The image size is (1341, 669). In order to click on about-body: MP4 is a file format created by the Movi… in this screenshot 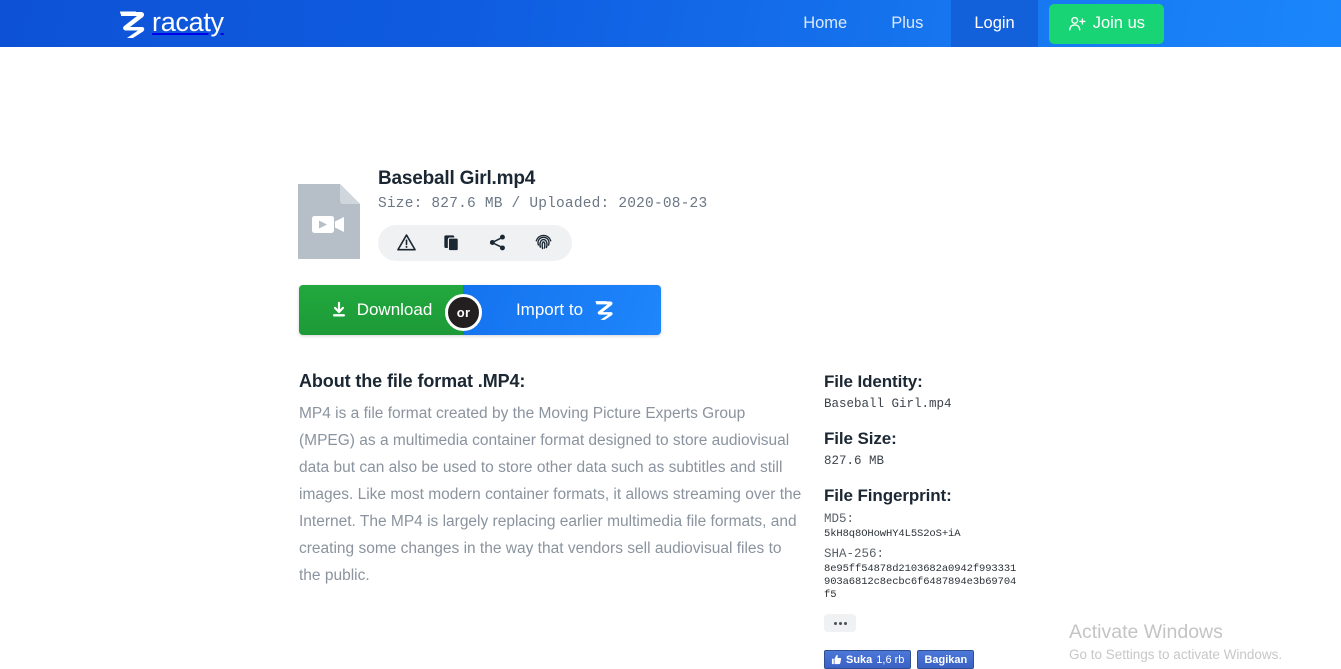, I will do `click(550, 494)`.